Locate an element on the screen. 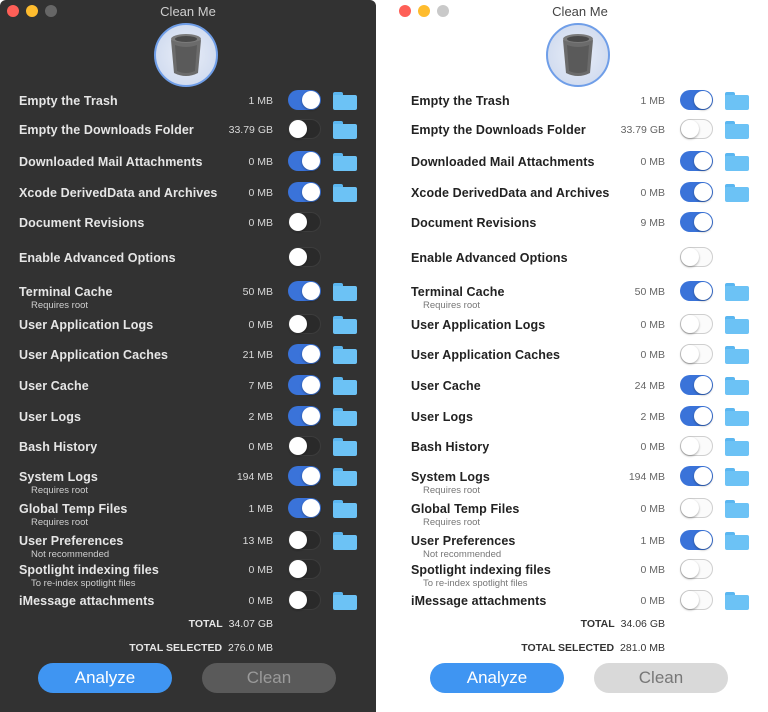  option-row-user-application-caches: User Application Caches 21 MB is located at coordinates (188, 360).